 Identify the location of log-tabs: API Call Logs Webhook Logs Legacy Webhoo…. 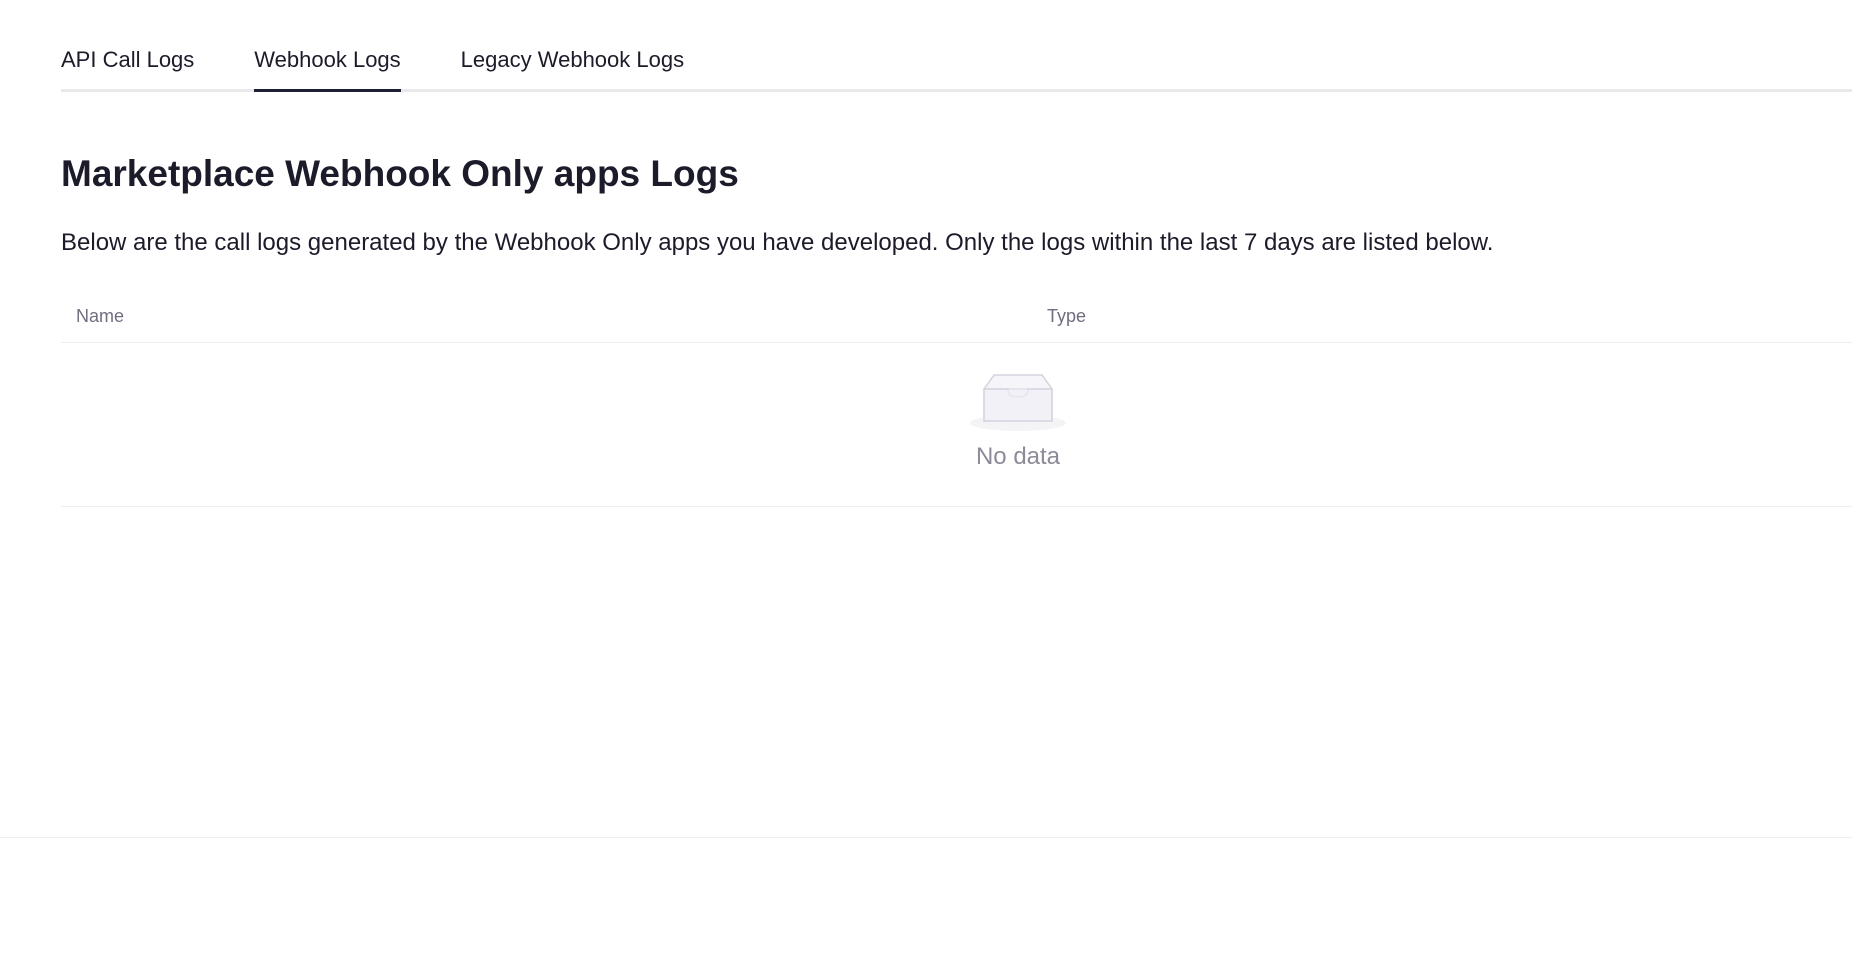
(956, 66).